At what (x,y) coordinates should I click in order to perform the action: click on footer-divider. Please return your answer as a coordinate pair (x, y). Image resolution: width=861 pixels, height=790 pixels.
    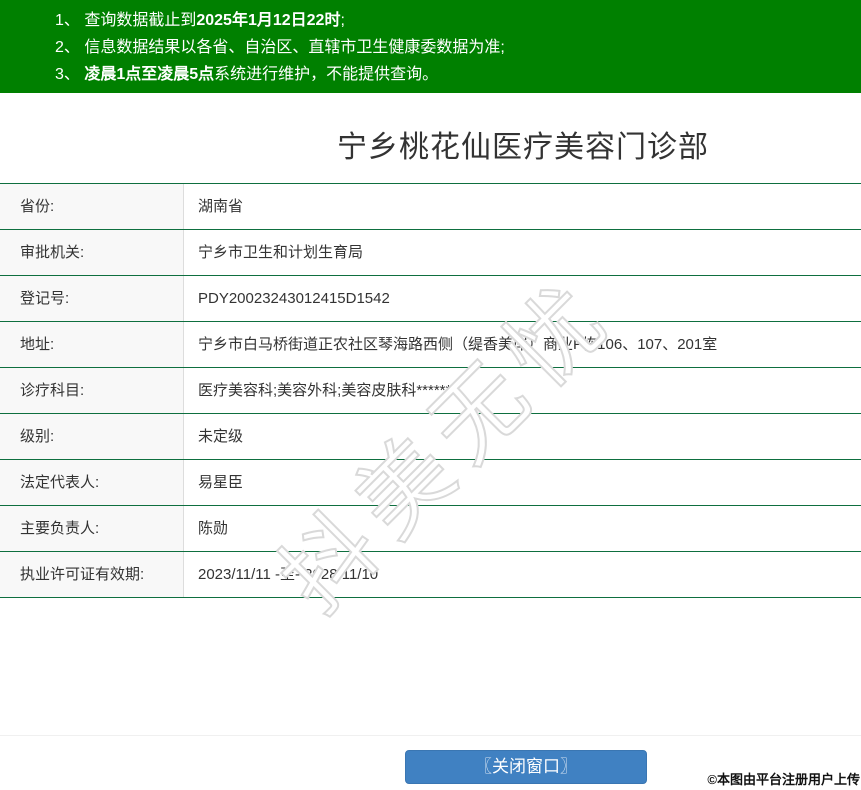
    Looking at the image, I should click on (430, 735).